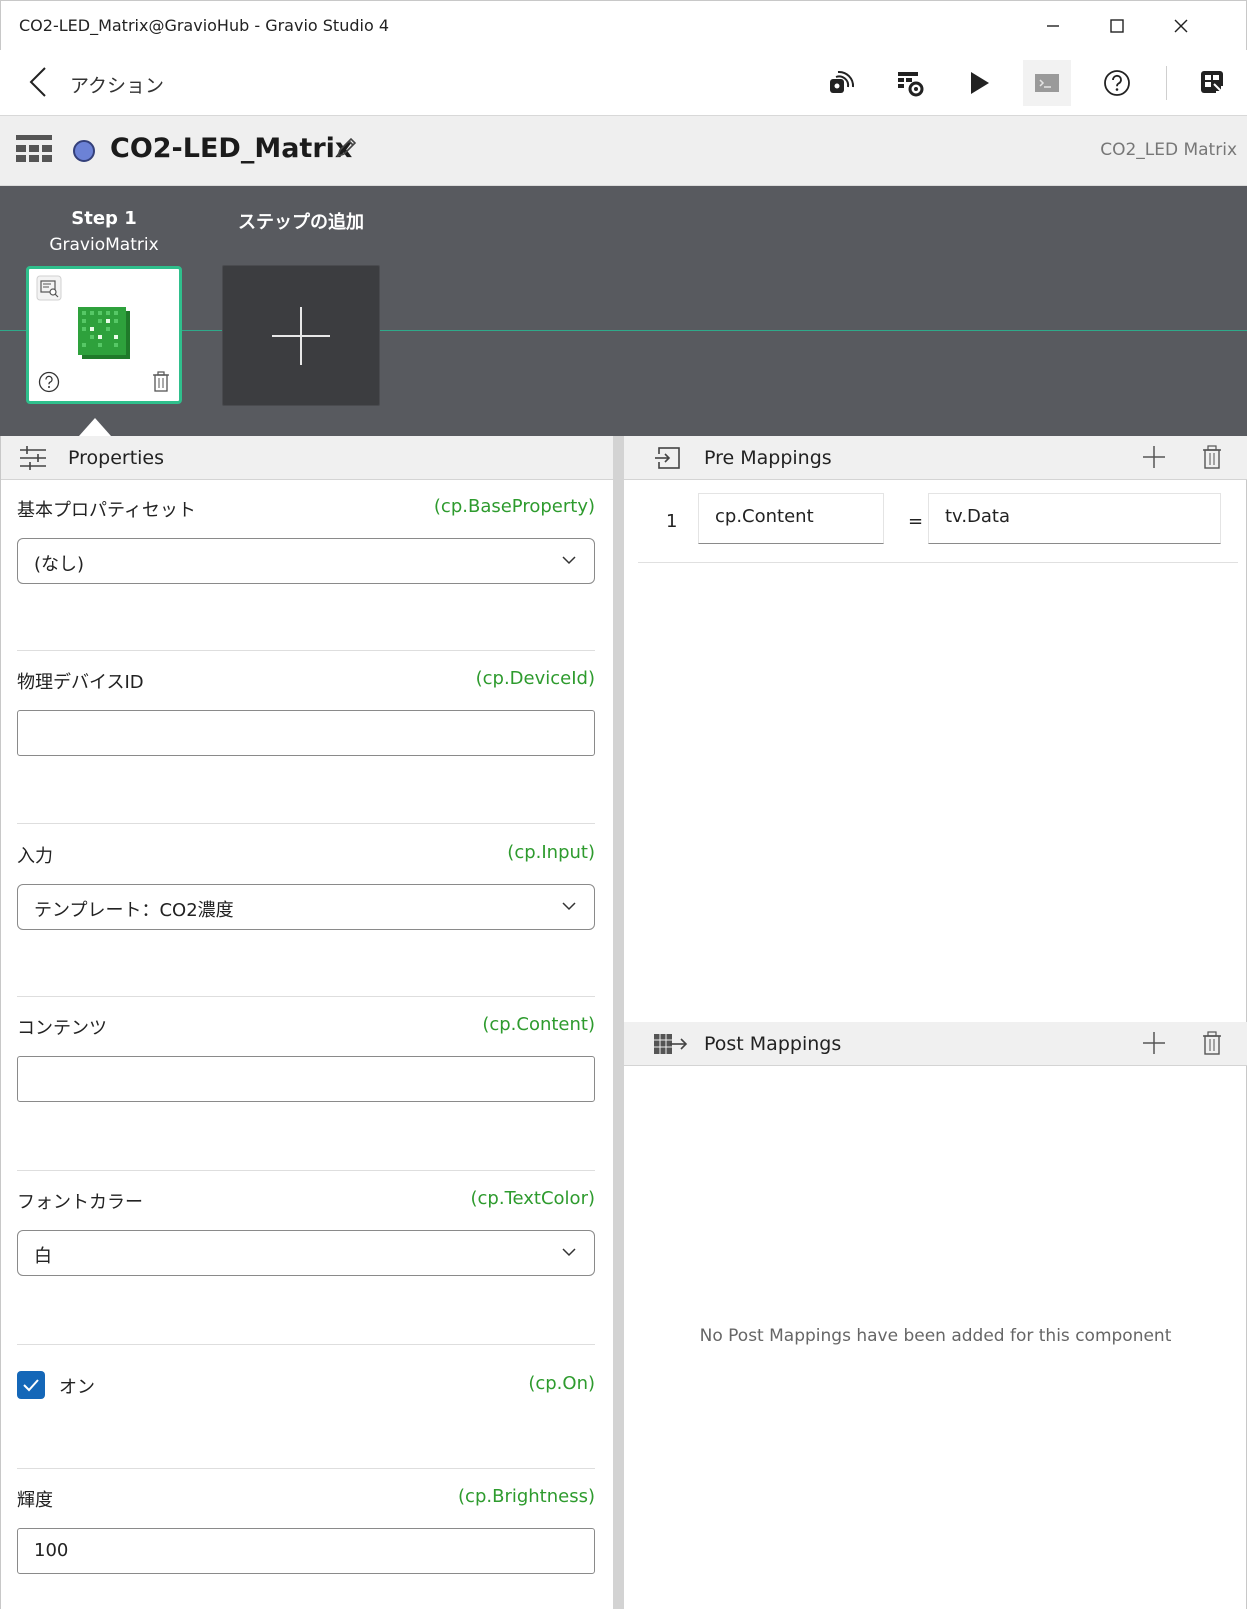 The width and height of the screenshot is (1247, 1609). I want to click on brightness-label: 輝度, so click(35, 1500).